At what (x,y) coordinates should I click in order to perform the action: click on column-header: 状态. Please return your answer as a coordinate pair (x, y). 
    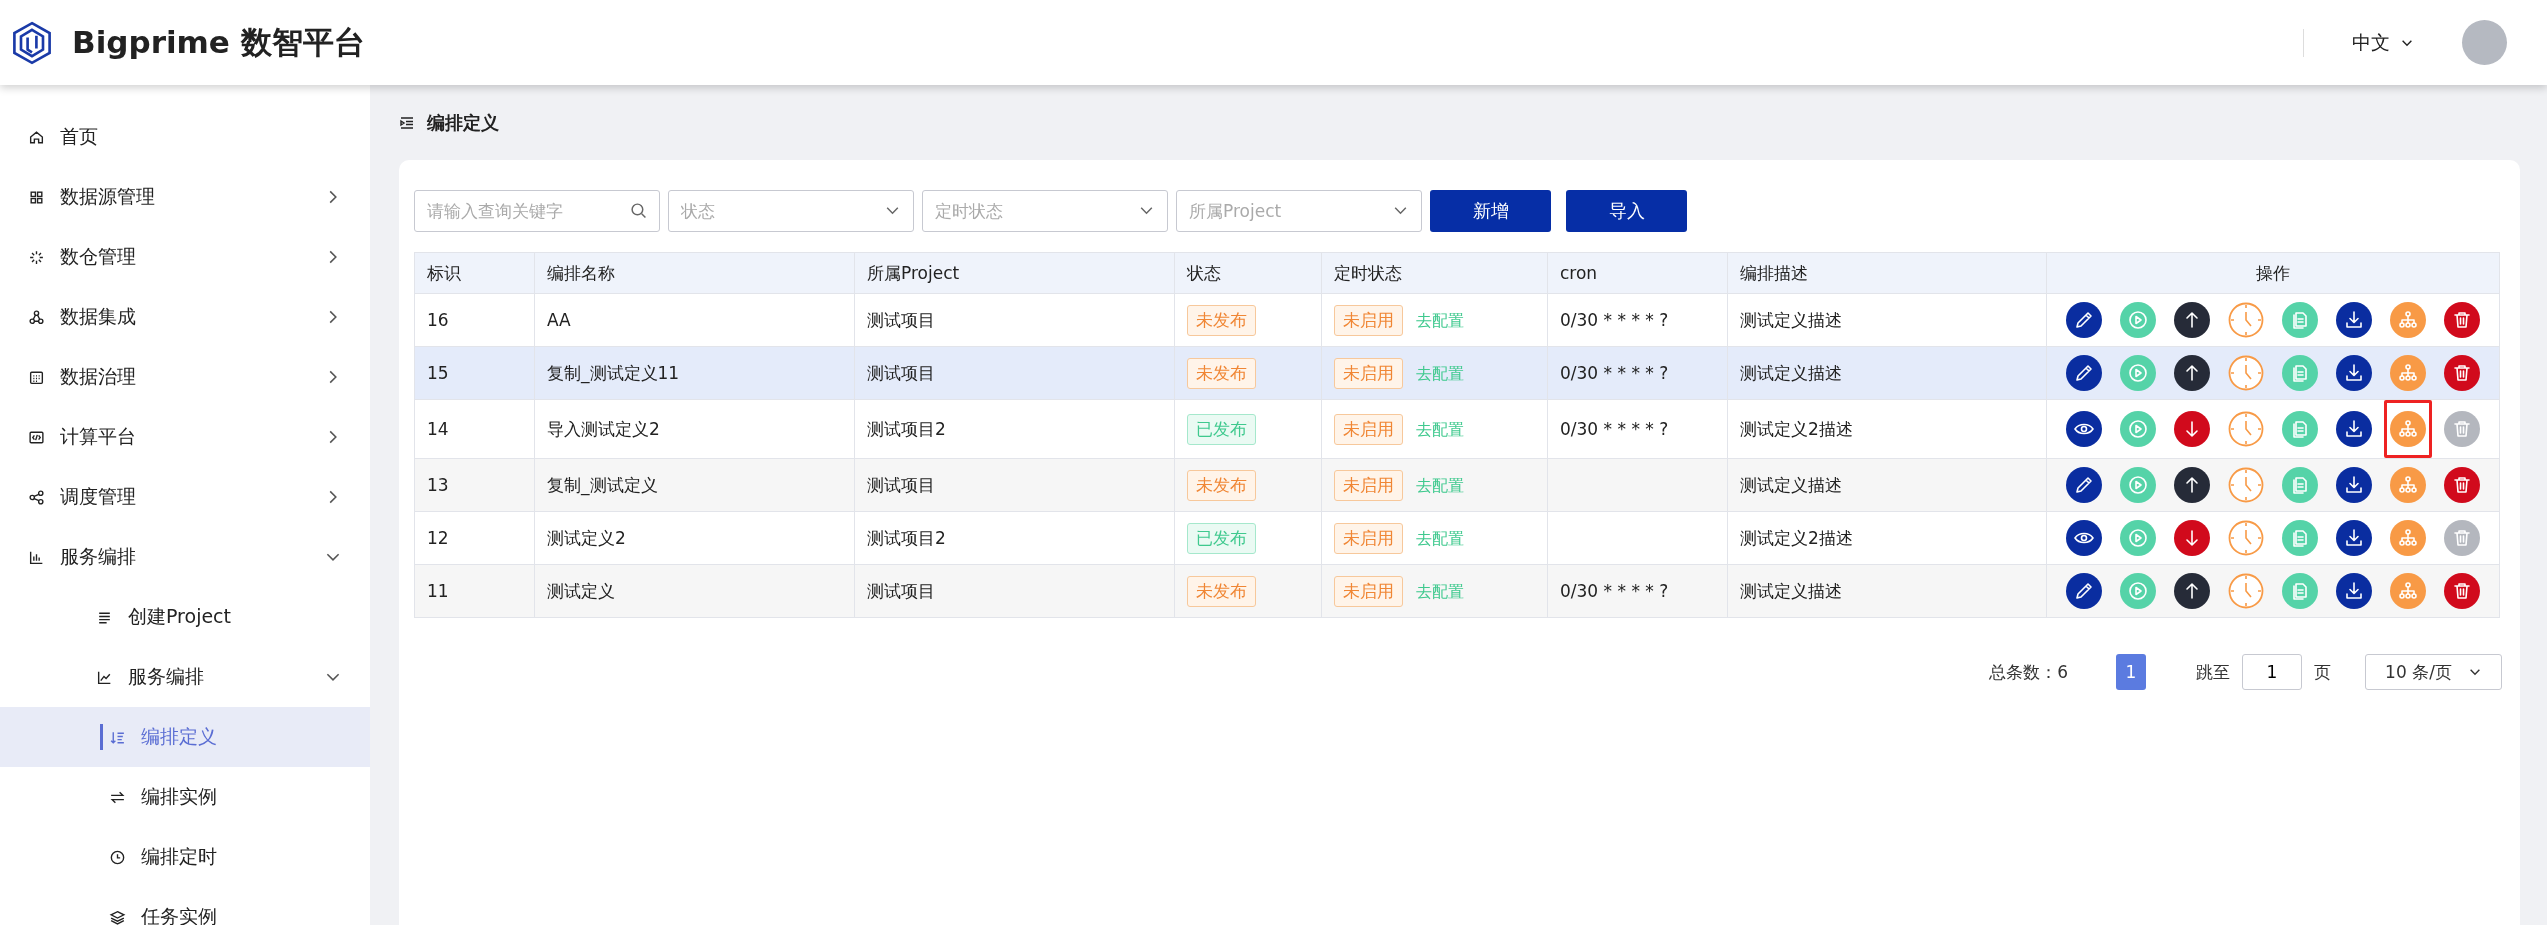
    Looking at the image, I should click on (1204, 272).